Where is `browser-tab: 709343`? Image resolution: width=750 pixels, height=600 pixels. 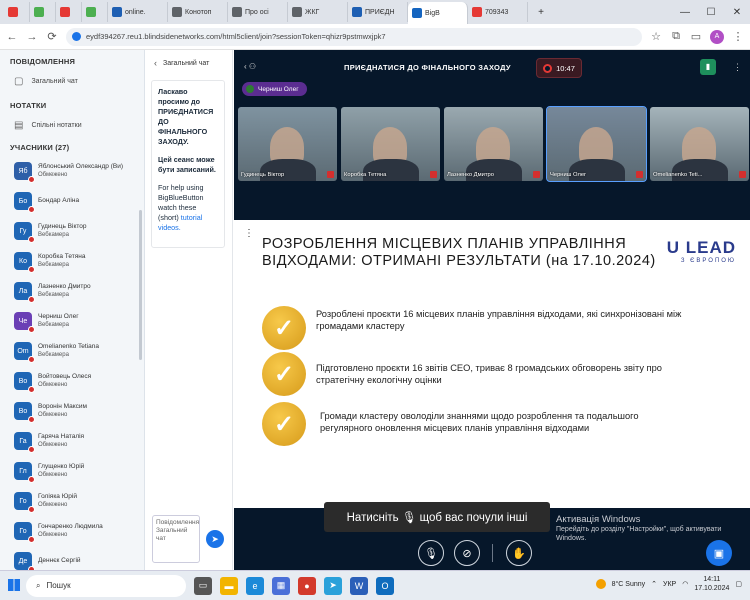
browser-tab: 709343 is located at coordinates (498, 12).